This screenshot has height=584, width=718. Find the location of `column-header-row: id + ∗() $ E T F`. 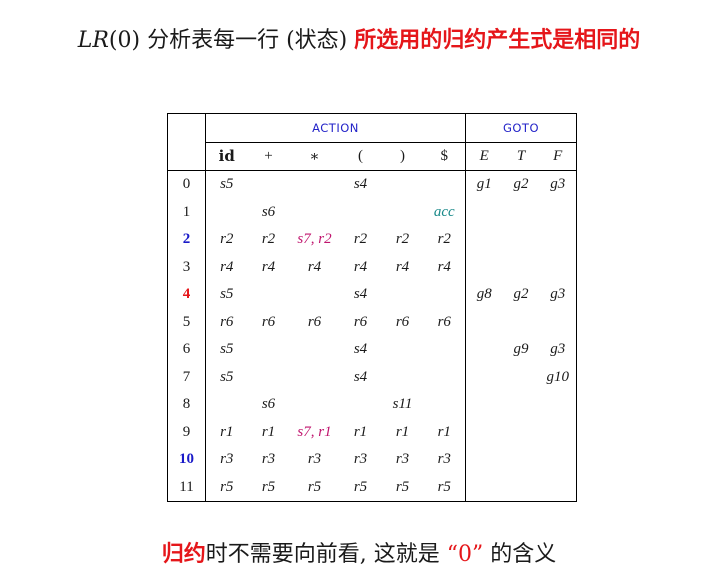

column-header-row: id + ∗() $ E T F is located at coordinates (372, 156).